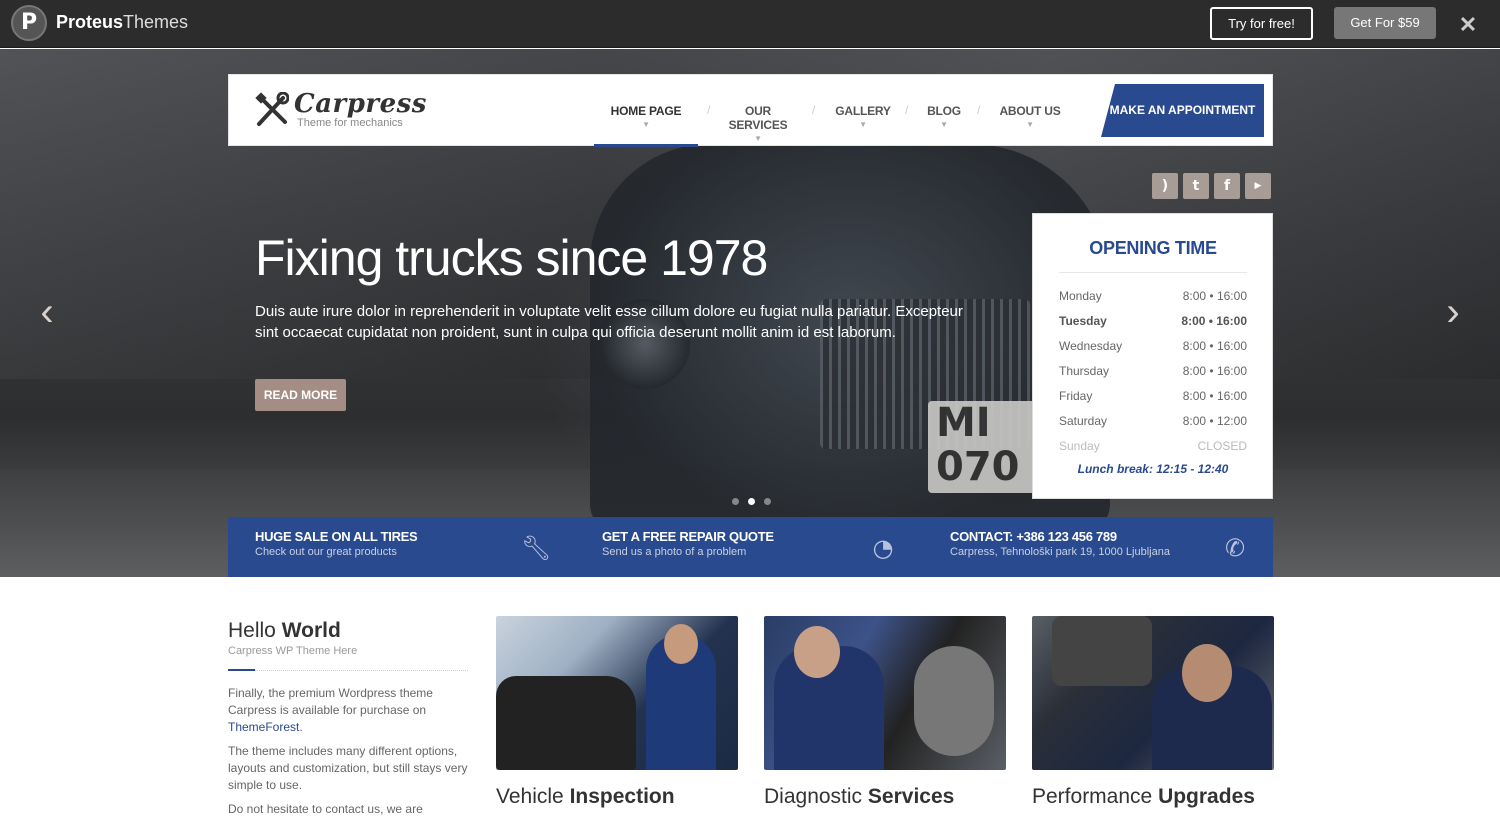  What do you see at coordinates (622, 796) in the screenshot?
I see `card-title-bold: Inspection` at bounding box center [622, 796].